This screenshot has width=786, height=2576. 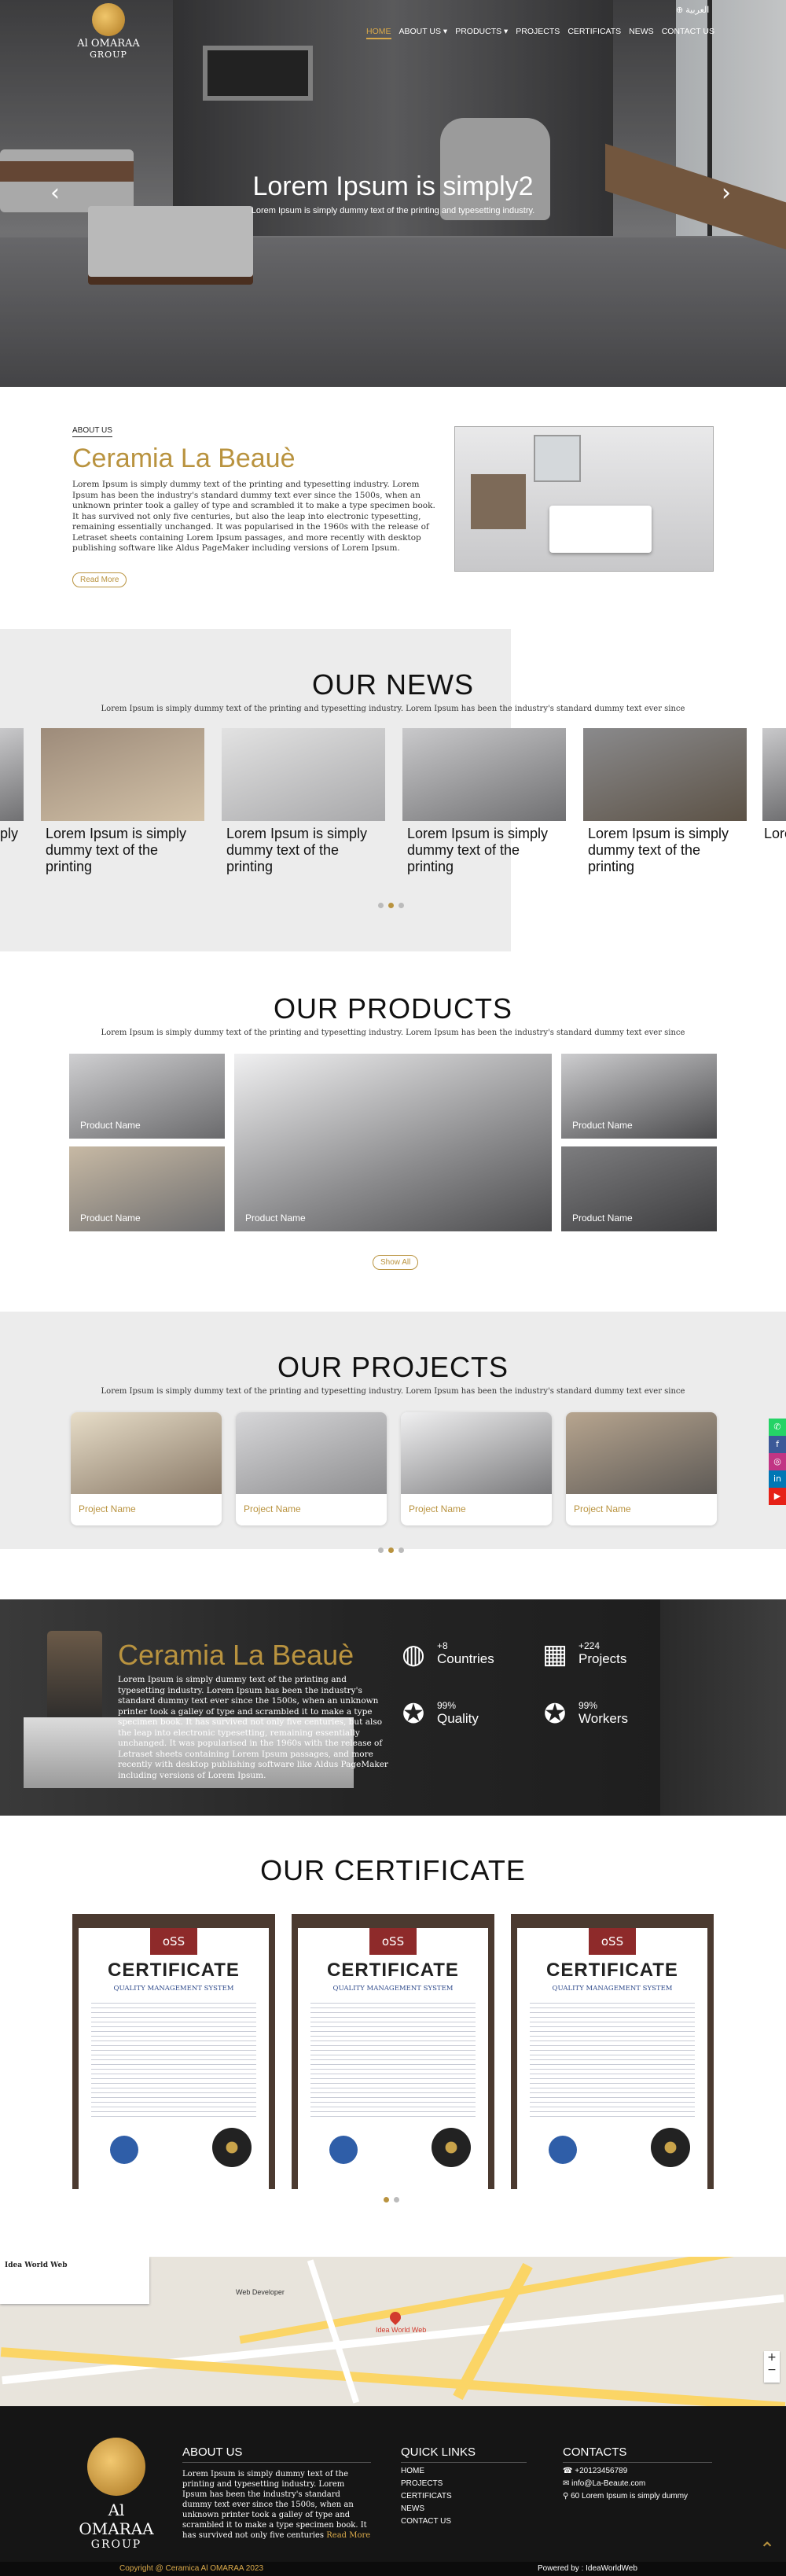 What do you see at coordinates (594, 32) in the screenshot?
I see `nav-certificats: CERTIFICATS` at bounding box center [594, 32].